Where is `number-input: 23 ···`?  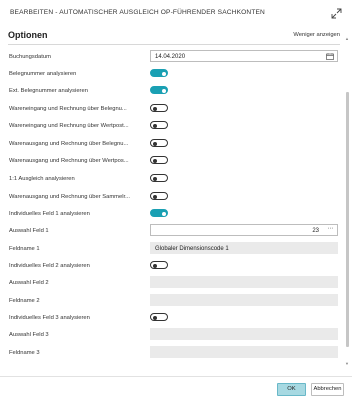 number-input: 23 ··· is located at coordinates (244, 230).